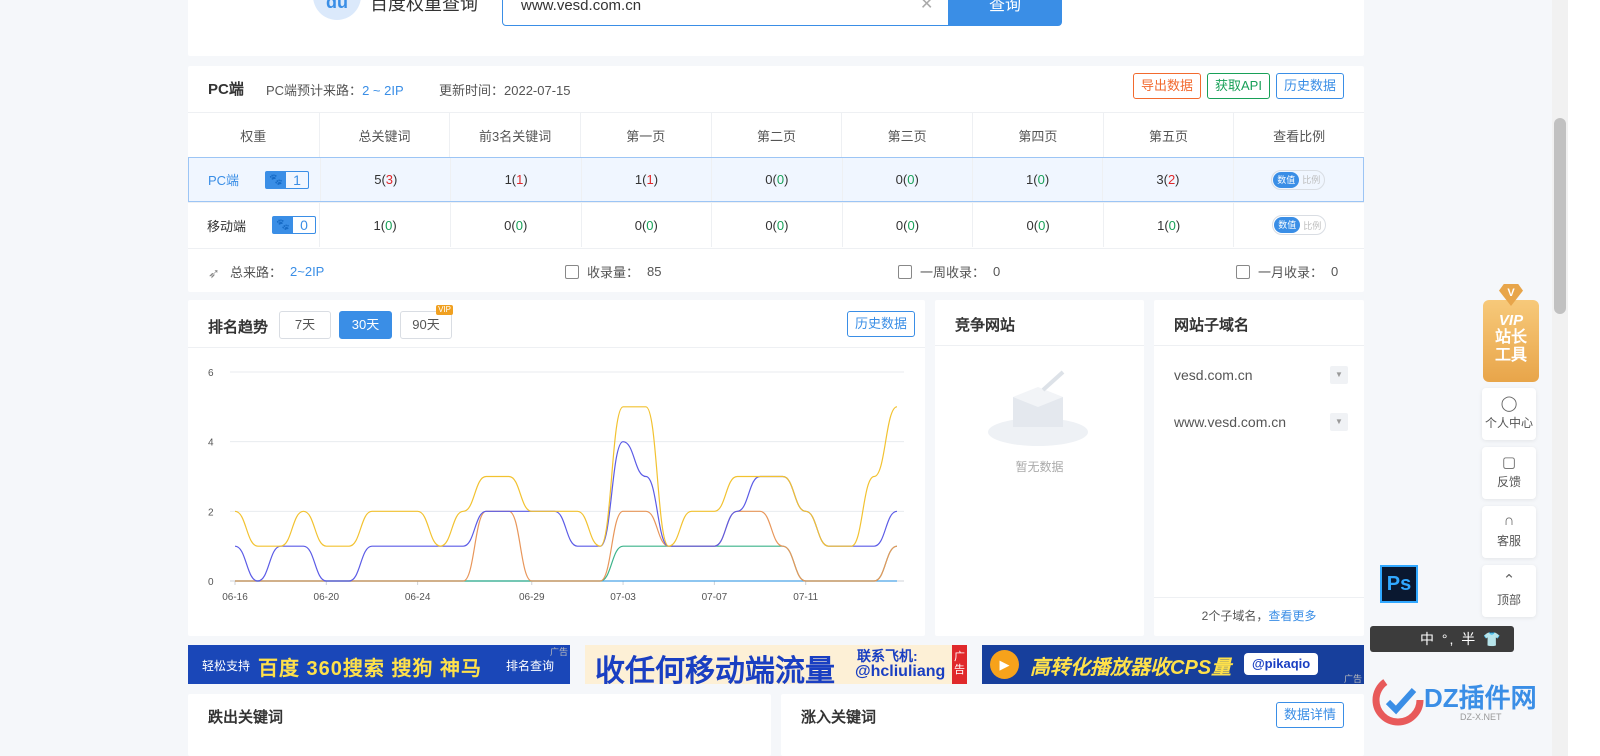  I want to click on side-label: 个人中心, so click(1508, 423).